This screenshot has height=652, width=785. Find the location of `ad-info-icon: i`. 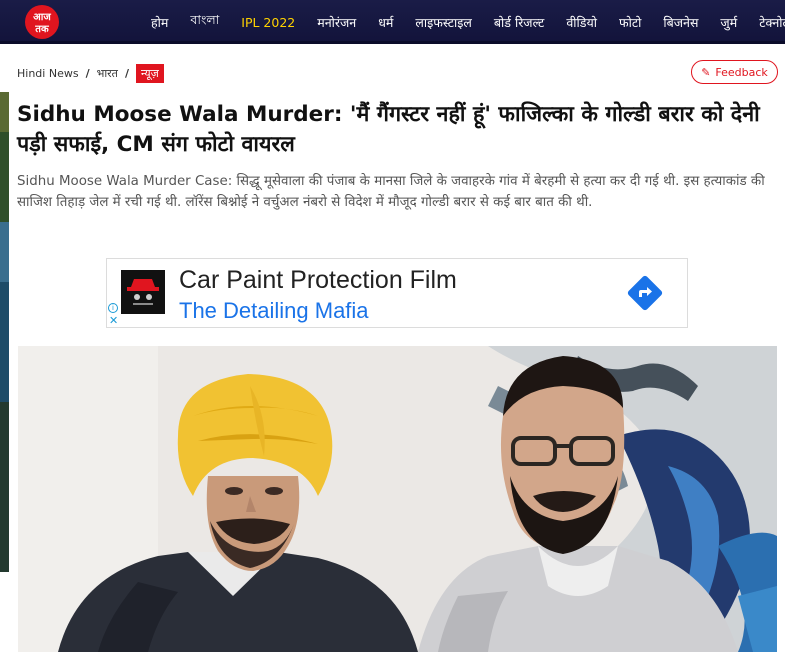

ad-info-icon: i is located at coordinates (113, 308).